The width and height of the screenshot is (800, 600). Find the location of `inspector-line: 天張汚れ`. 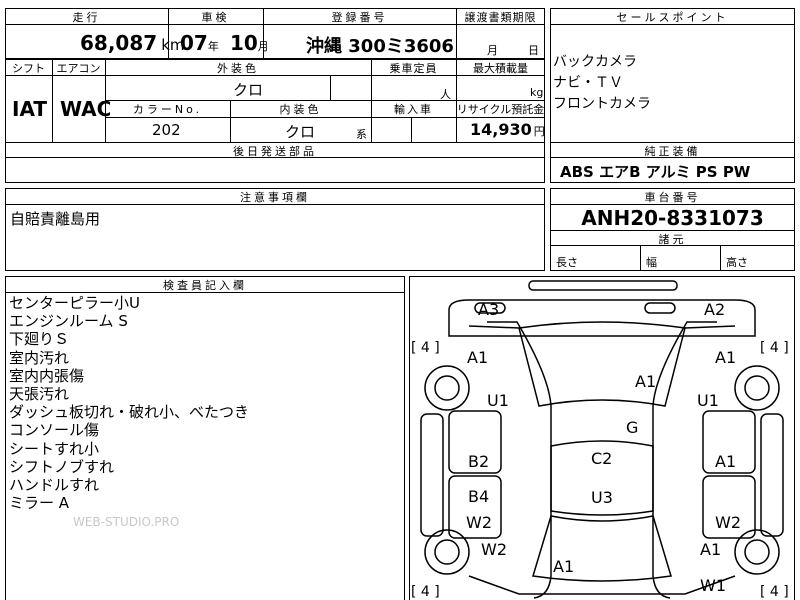

inspector-line: 天張汚れ is located at coordinates (39, 394).